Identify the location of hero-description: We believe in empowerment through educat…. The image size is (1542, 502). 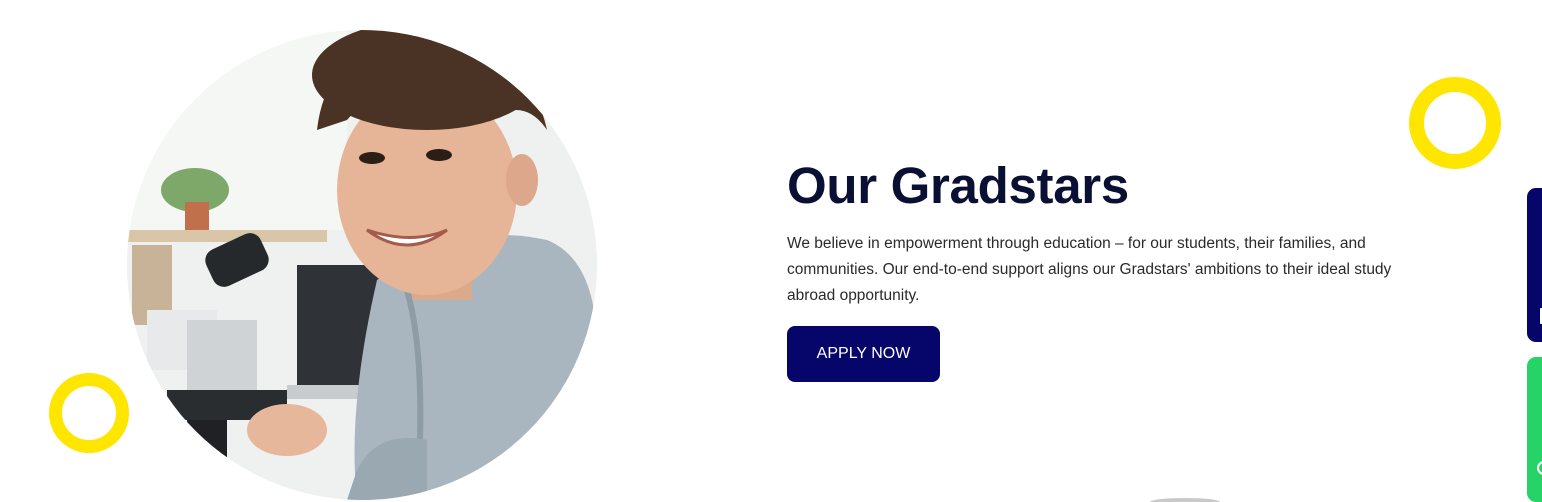
(1089, 269).